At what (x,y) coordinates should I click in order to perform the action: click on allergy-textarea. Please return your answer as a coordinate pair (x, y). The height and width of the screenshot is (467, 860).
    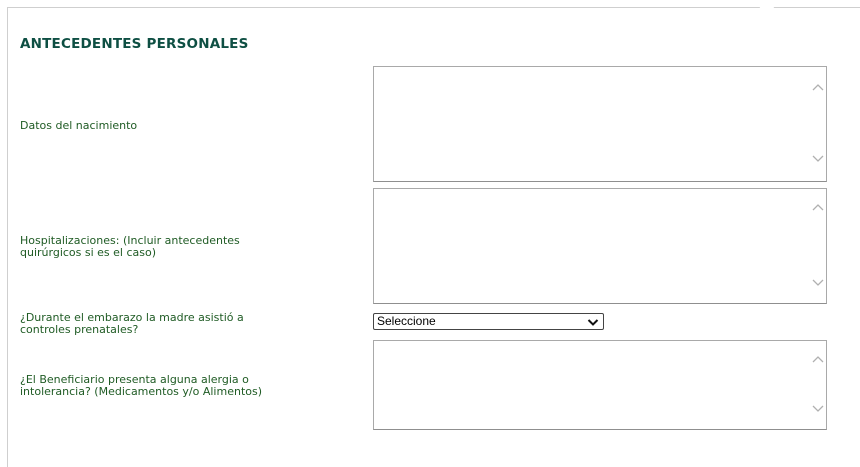
    Looking at the image, I should click on (600, 385).